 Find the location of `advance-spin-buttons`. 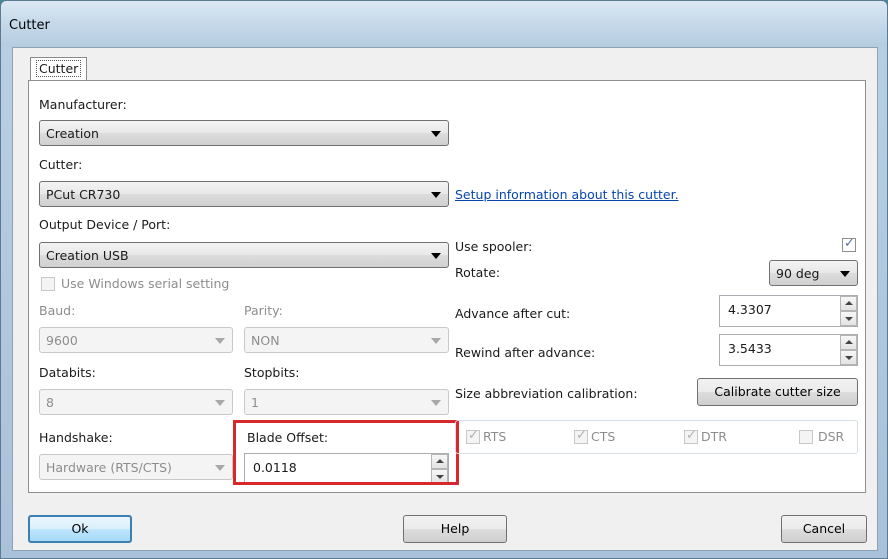

advance-spin-buttons is located at coordinates (848, 311).